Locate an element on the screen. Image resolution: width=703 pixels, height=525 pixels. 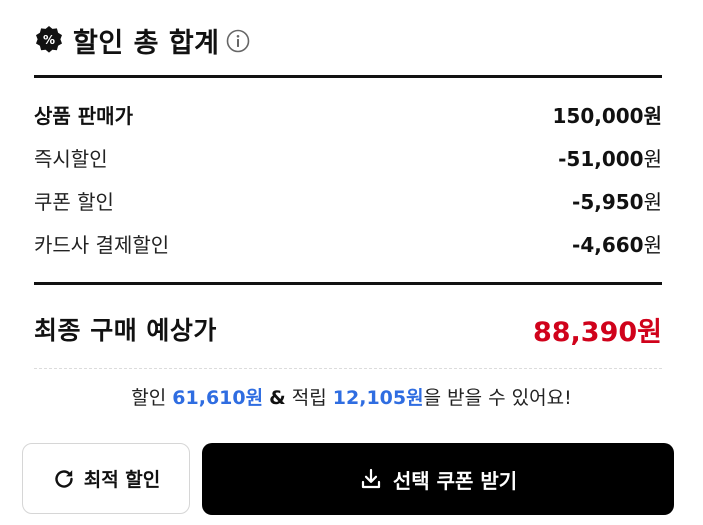
optimal-discount-button: 최적 할인 is located at coordinates (106, 478).